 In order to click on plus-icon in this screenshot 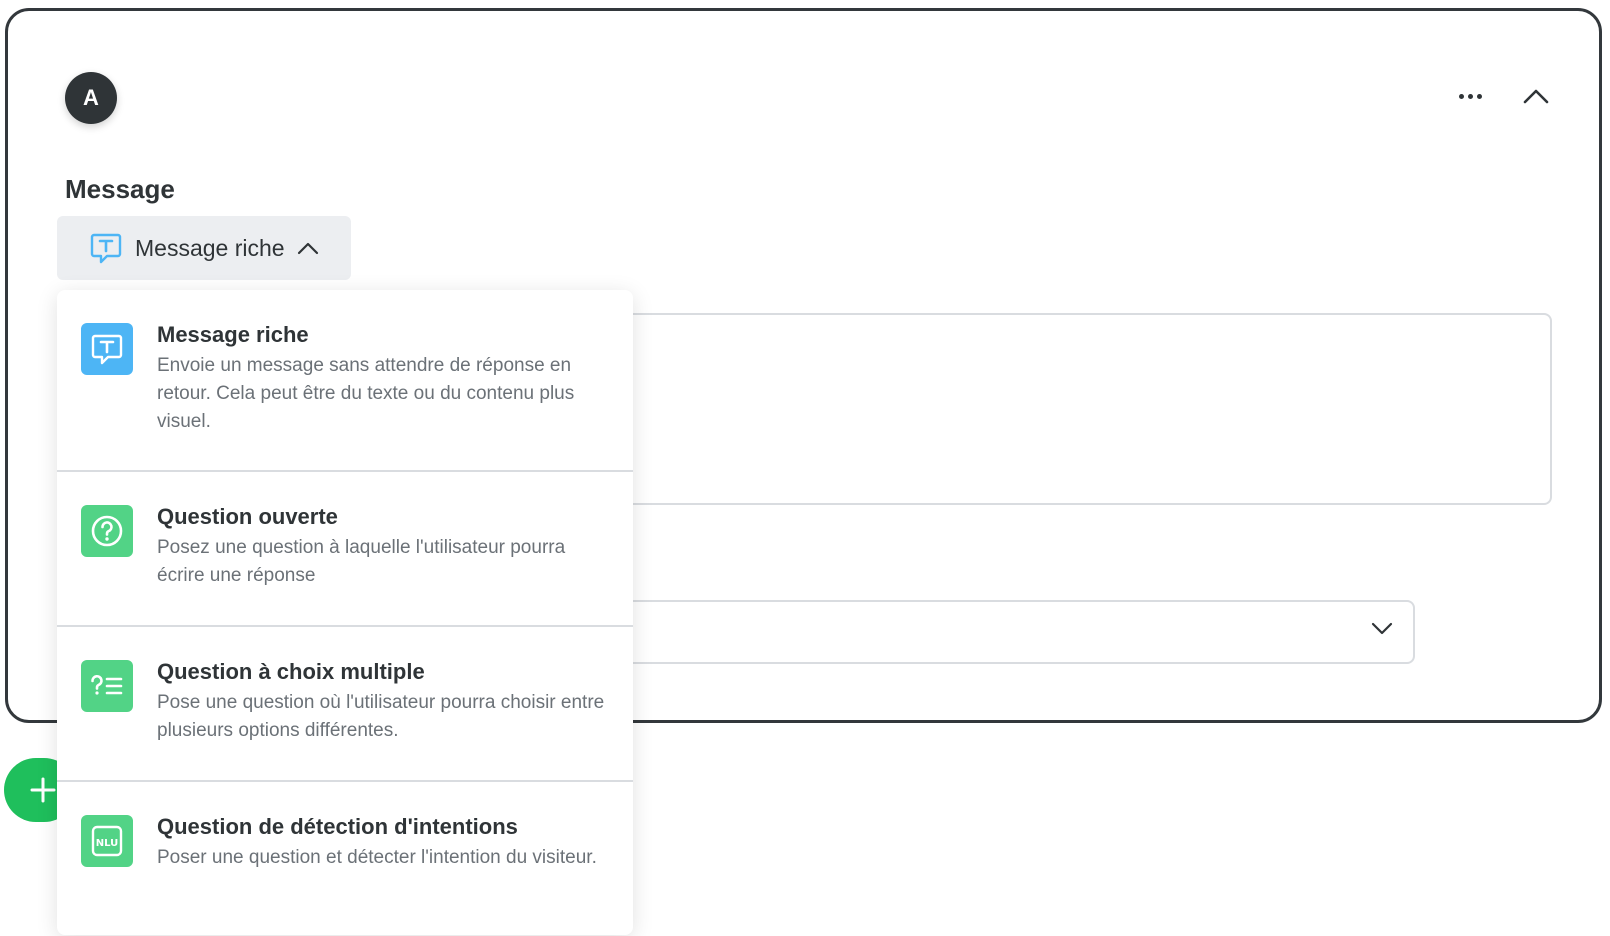, I will do `click(43, 790)`.